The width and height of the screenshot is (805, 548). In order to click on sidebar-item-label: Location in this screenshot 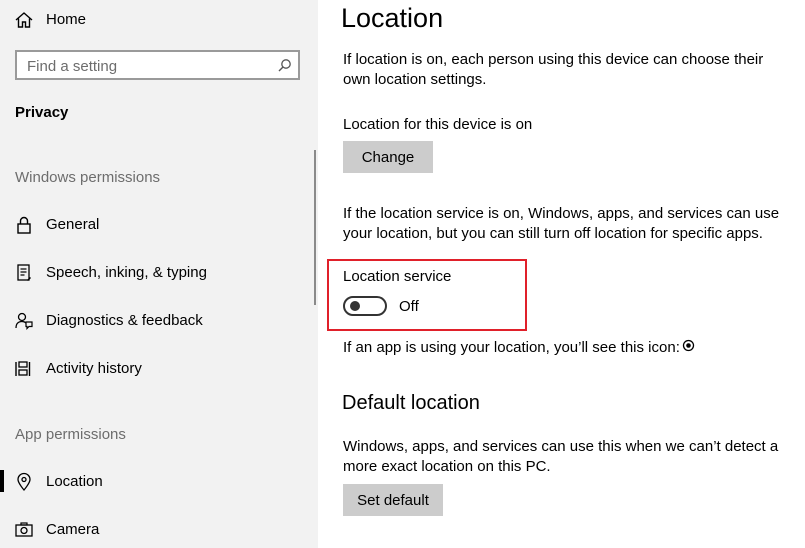, I will do `click(74, 481)`.